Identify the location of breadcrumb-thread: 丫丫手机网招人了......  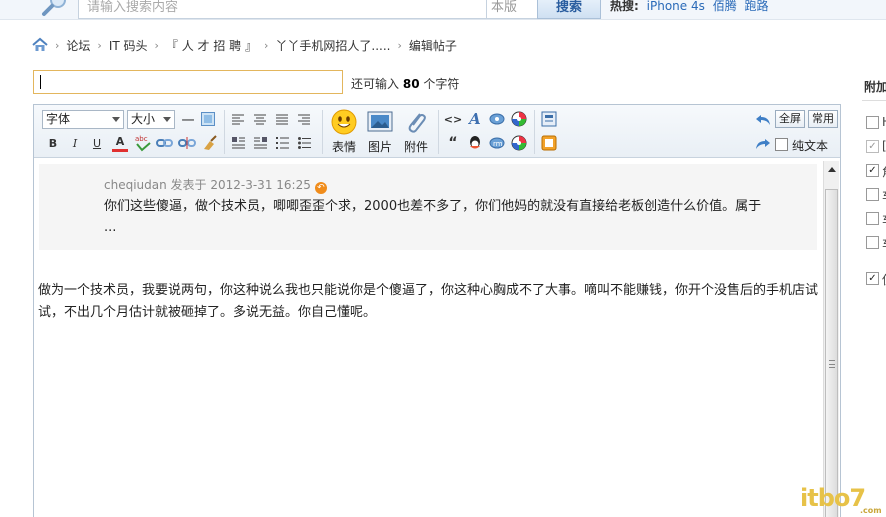
(332, 45).